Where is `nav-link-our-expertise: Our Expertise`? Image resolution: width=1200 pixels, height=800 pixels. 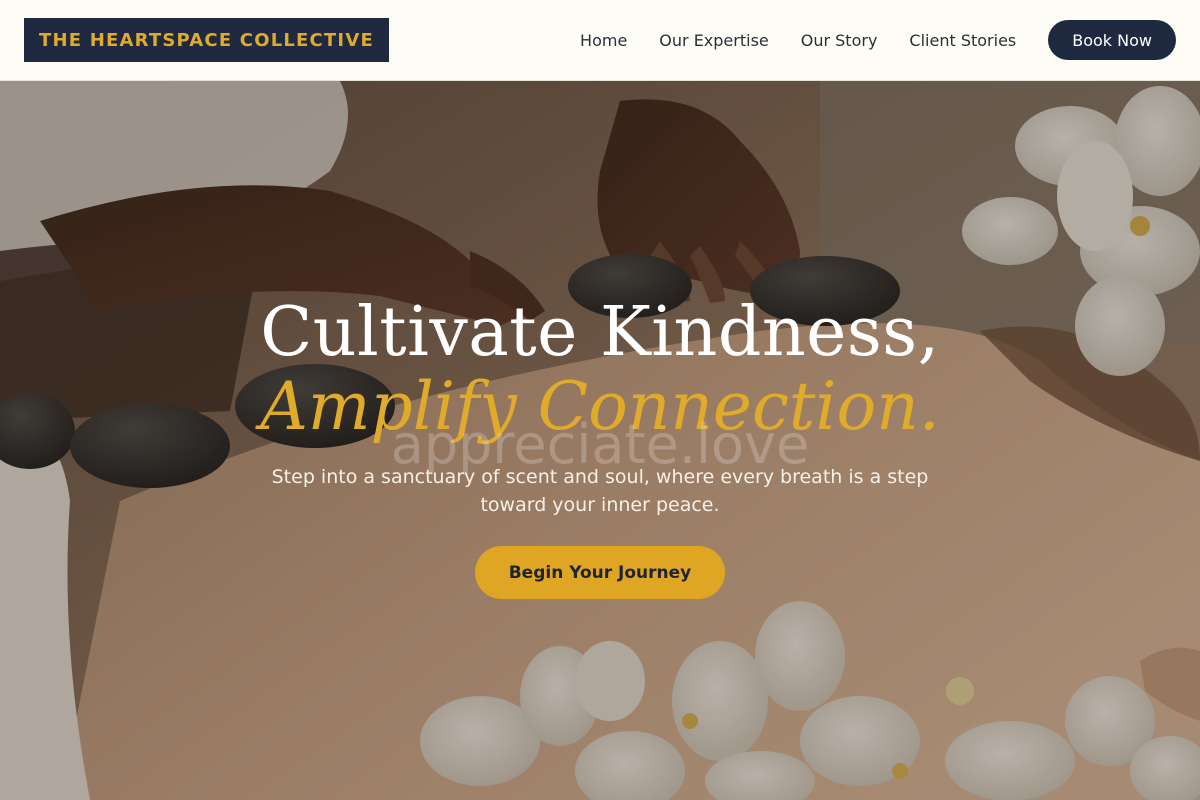 nav-link-our-expertise: Our Expertise is located at coordinates (713, 40).